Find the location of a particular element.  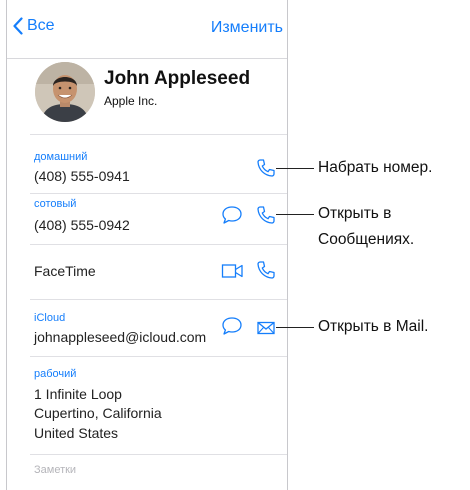

home-phone-label: домашний is located at coordinates (61, 157).